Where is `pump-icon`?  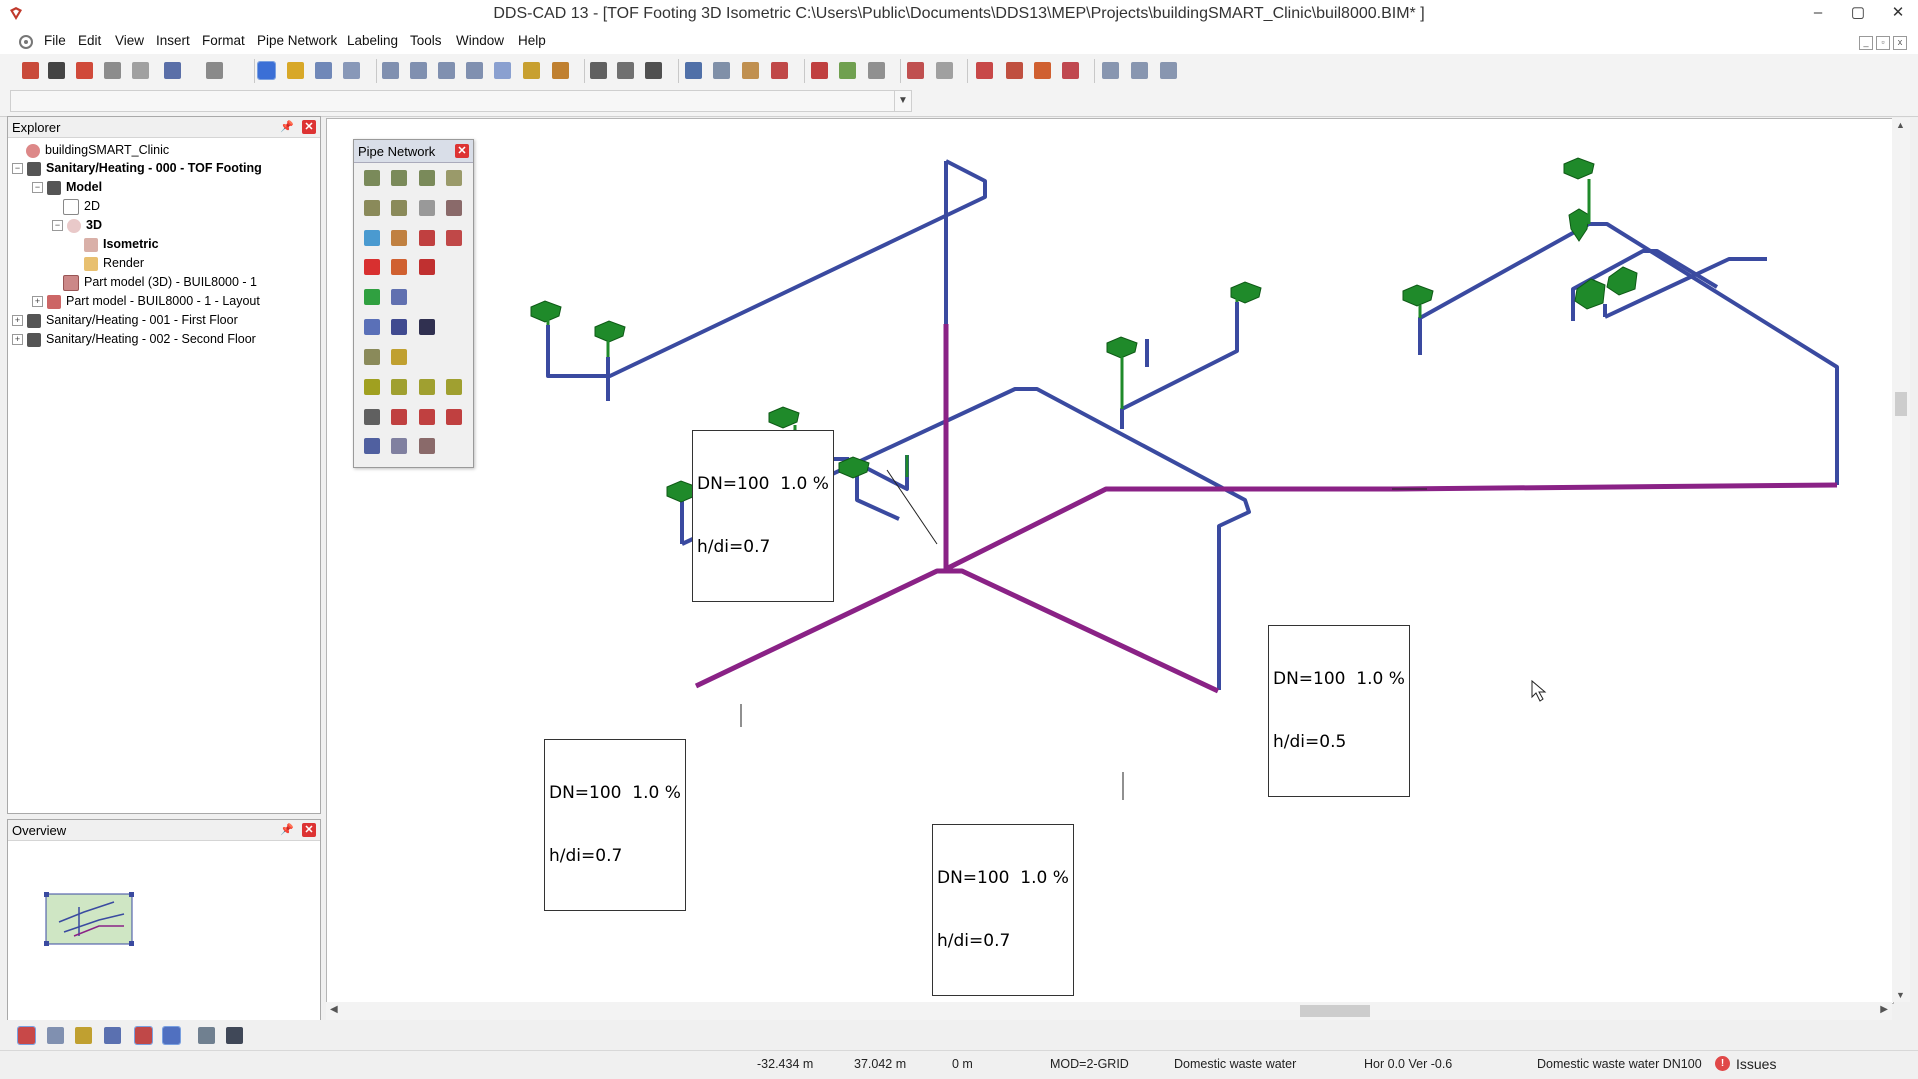 pump-icon is located at coordinates (427, 238).